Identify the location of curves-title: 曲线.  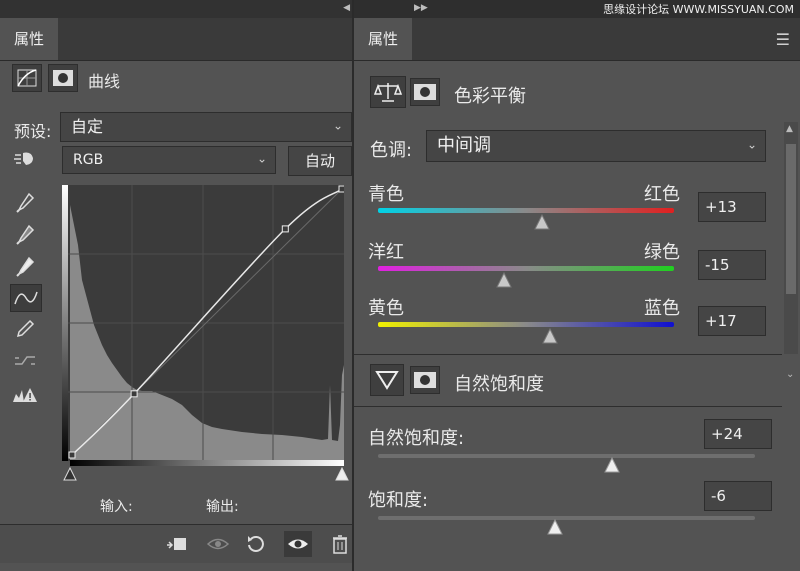
(104, 81).